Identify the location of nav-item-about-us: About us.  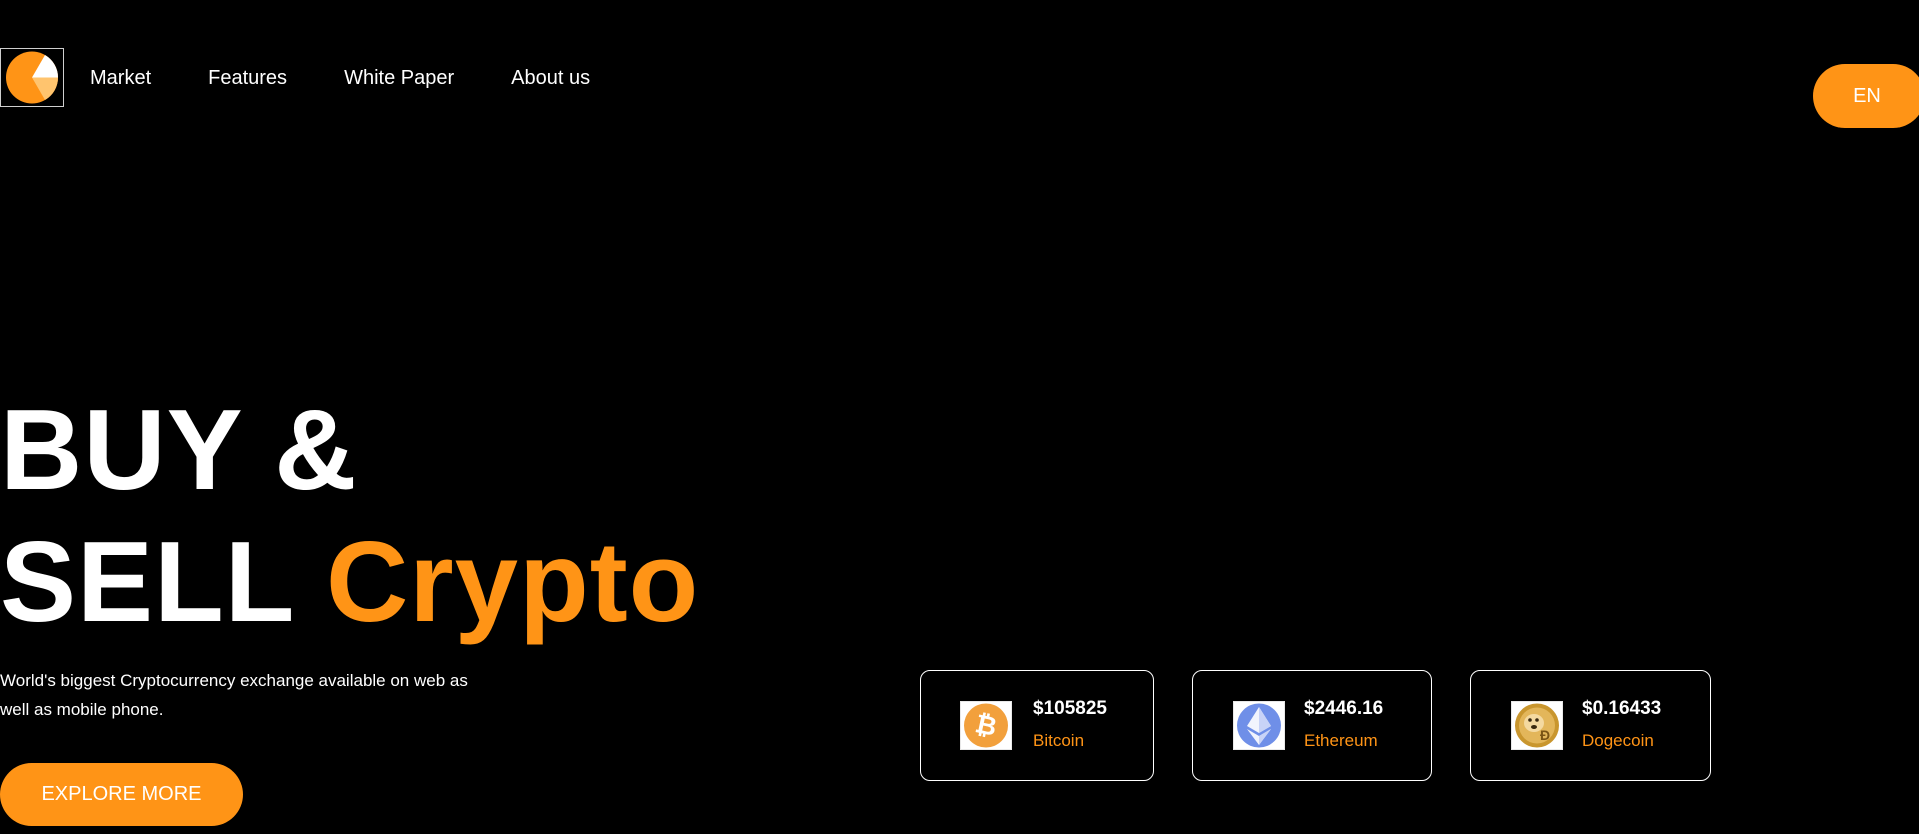
(550, 78).